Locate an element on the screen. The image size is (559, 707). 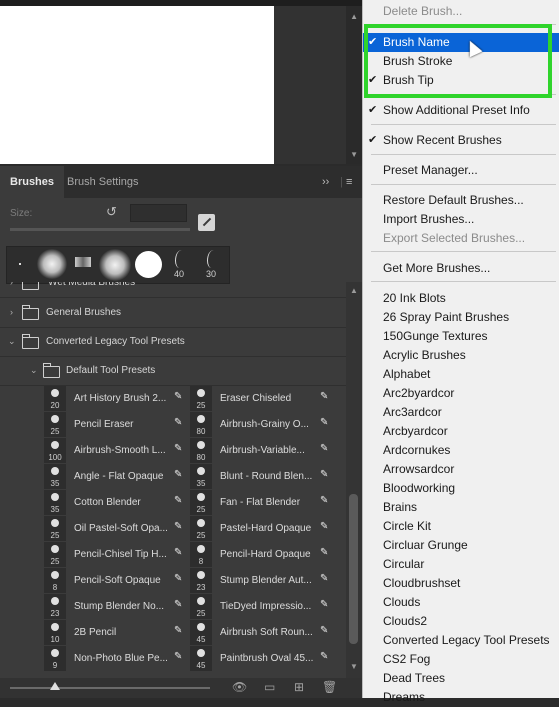
preset-item: 8 Pencil-Hard Opaque ✎ is located at coordinates (262, 554).